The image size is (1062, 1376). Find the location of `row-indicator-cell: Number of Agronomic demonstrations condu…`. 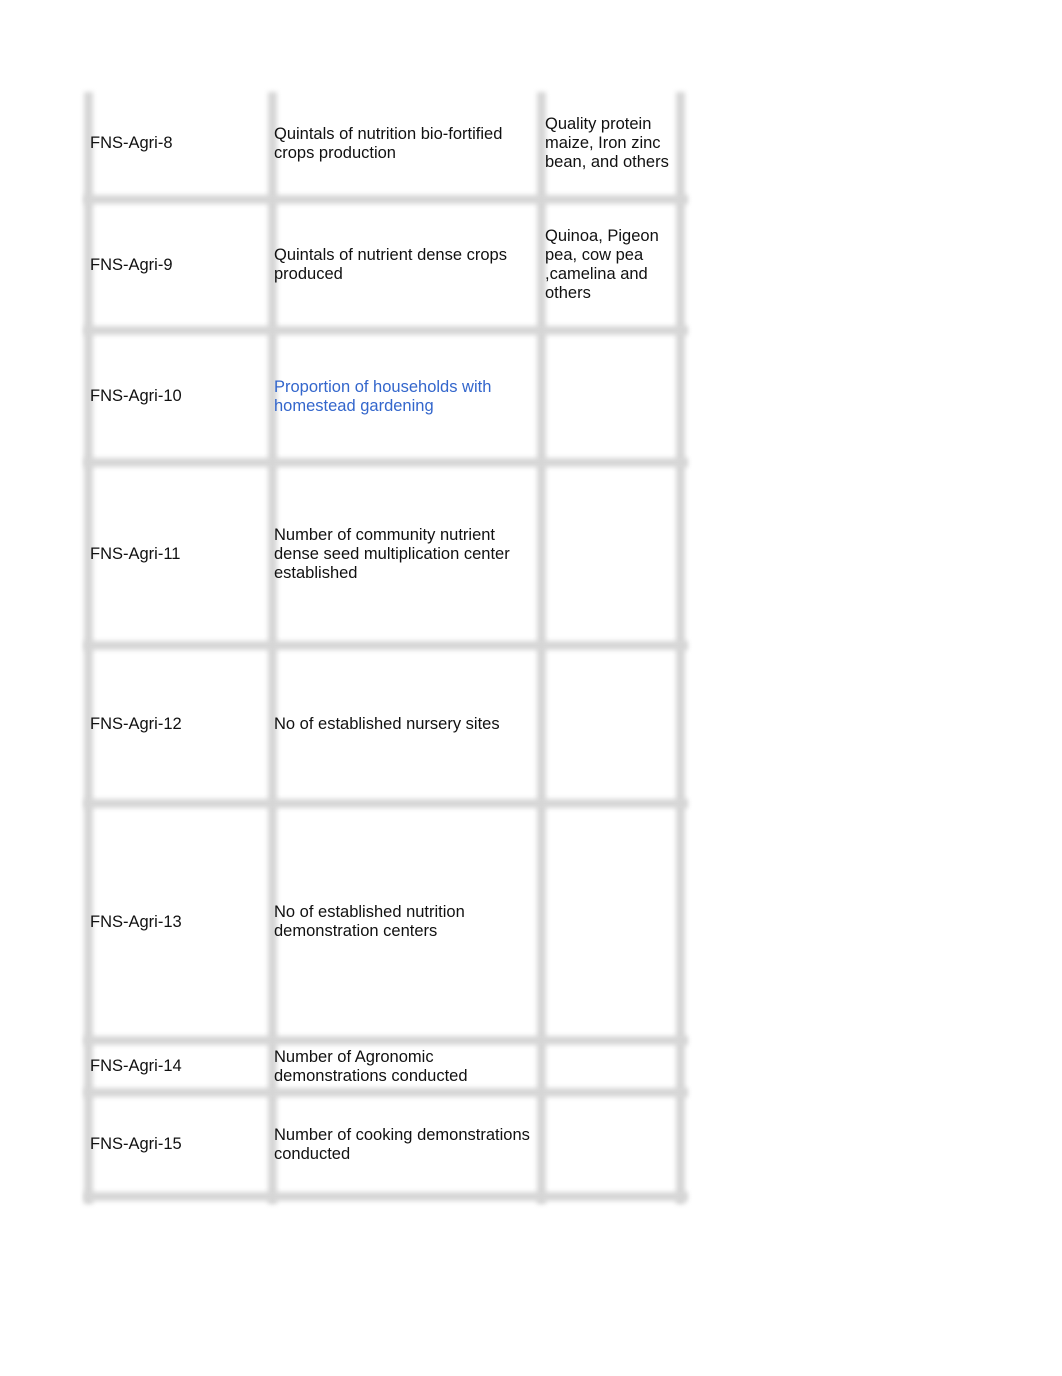

row-indicator-cell: Number of Agronomic demonstrations condu… is located at coordinates (404, 1066).